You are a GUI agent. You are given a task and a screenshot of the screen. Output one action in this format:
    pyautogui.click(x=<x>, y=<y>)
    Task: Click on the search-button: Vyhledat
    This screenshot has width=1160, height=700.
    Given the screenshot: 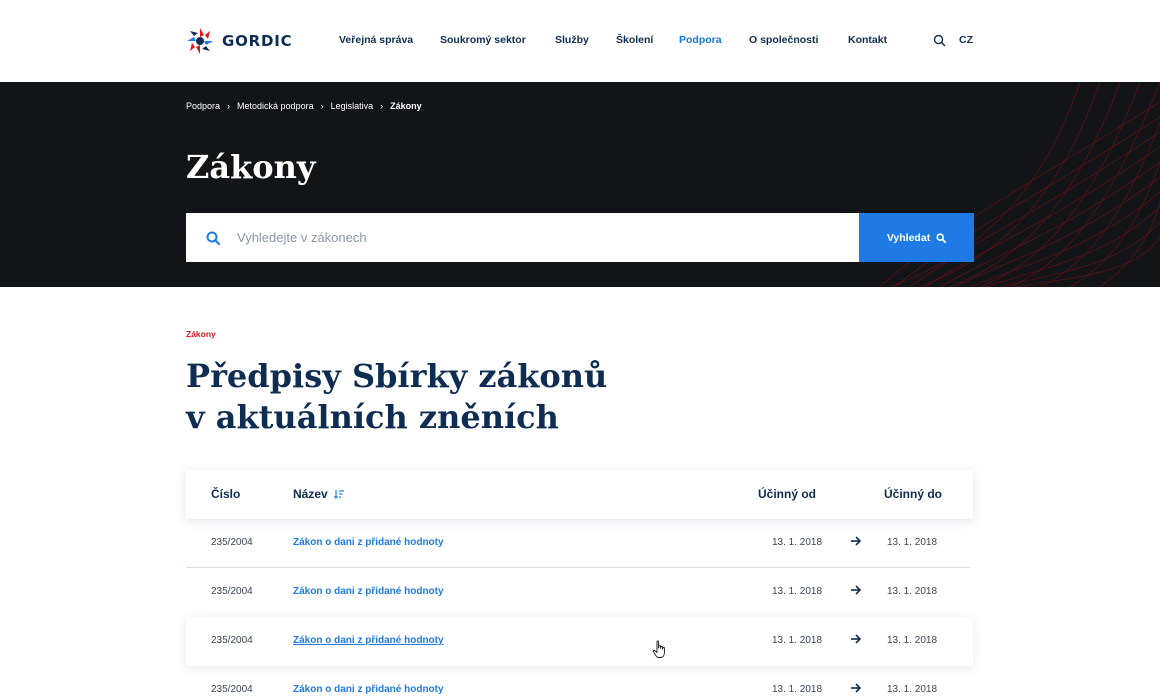 What is the action you would take?
    pyautogui.click(x=916, y=237)
    